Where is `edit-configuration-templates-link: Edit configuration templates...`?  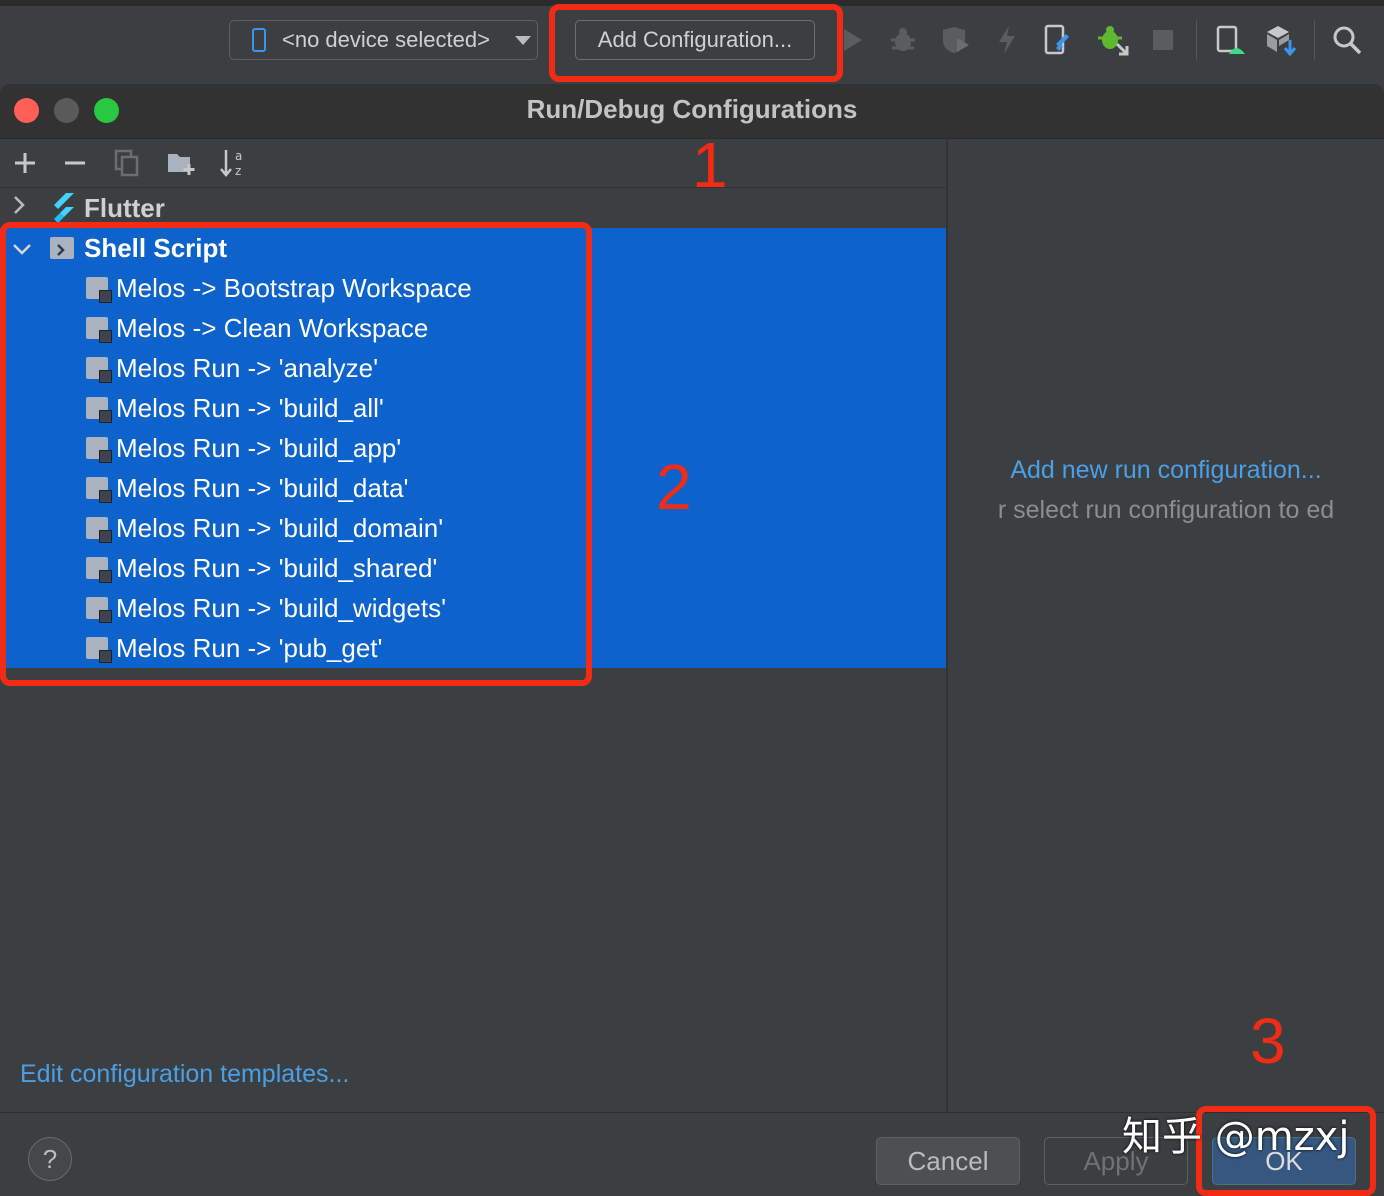 edit-configuration-templates-link: Edit configuration templates... is located at coordinates (184, 1074).